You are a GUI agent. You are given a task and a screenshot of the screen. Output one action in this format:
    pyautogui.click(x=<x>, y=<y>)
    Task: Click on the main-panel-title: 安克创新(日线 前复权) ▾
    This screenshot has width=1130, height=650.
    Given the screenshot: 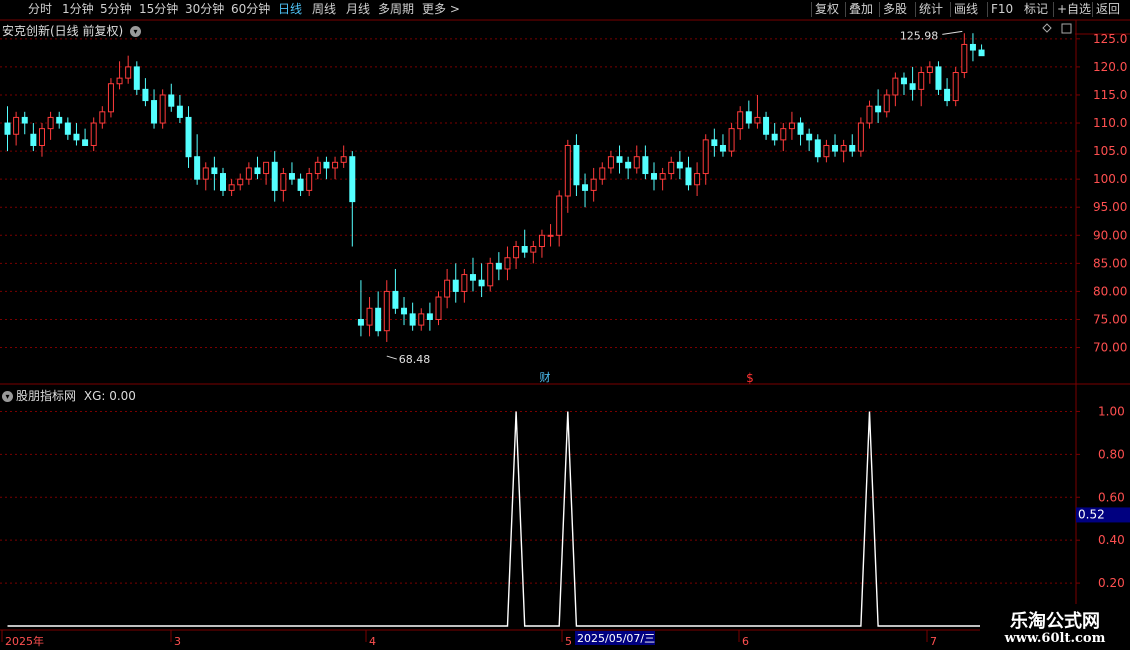 What is the action you would take?
    pyautogui.click(x=73, y=30)
    